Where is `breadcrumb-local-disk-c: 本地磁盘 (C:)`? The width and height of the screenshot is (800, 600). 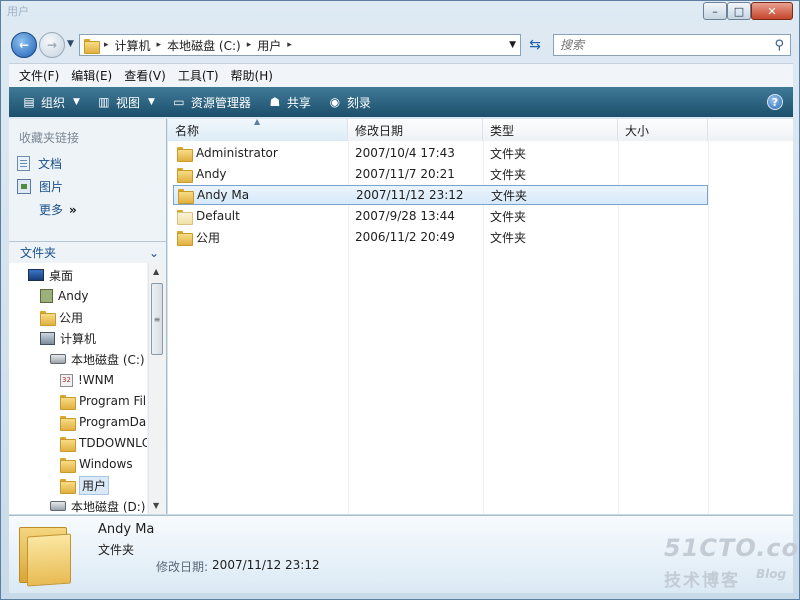 breadcrumb-local-disk-c: 本地磁盘 (C:) is located at coordinates (204, 45).